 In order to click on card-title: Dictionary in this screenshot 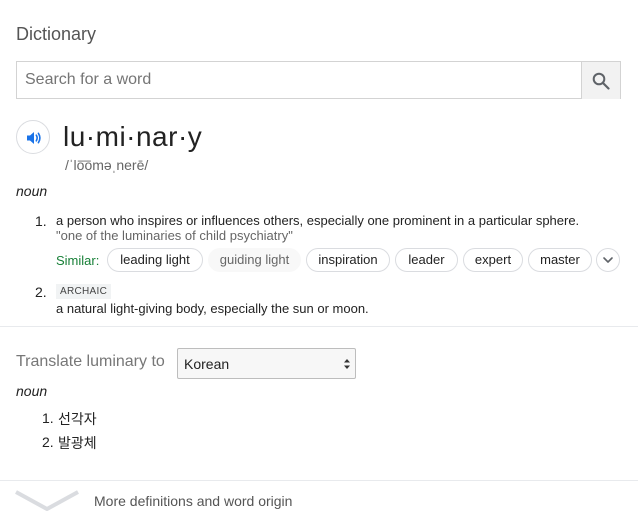, I will do `click(56, 34)`.